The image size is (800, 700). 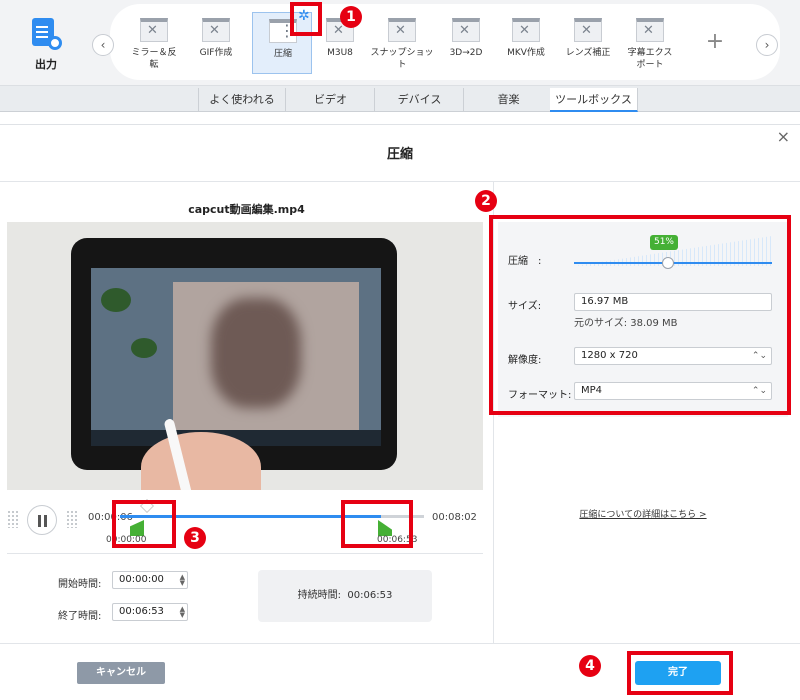 I want to click on file-name: capcut動画編集.mp4, so click(x=246, y=209).